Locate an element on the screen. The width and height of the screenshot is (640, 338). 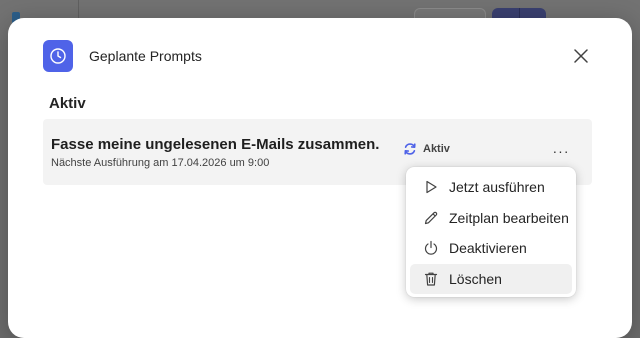
menu-item-run-now: Jetzt ausführen is located at coordinates (491, 187).